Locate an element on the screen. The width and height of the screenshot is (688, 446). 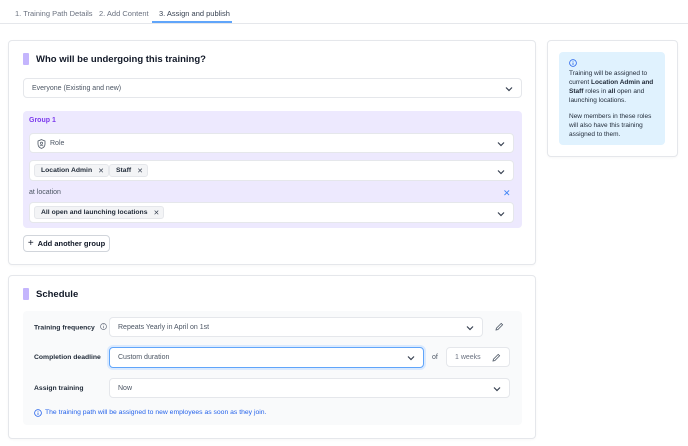
chip-all-locations: All open and launching locations ✕ is located at coordinates (99, 212).